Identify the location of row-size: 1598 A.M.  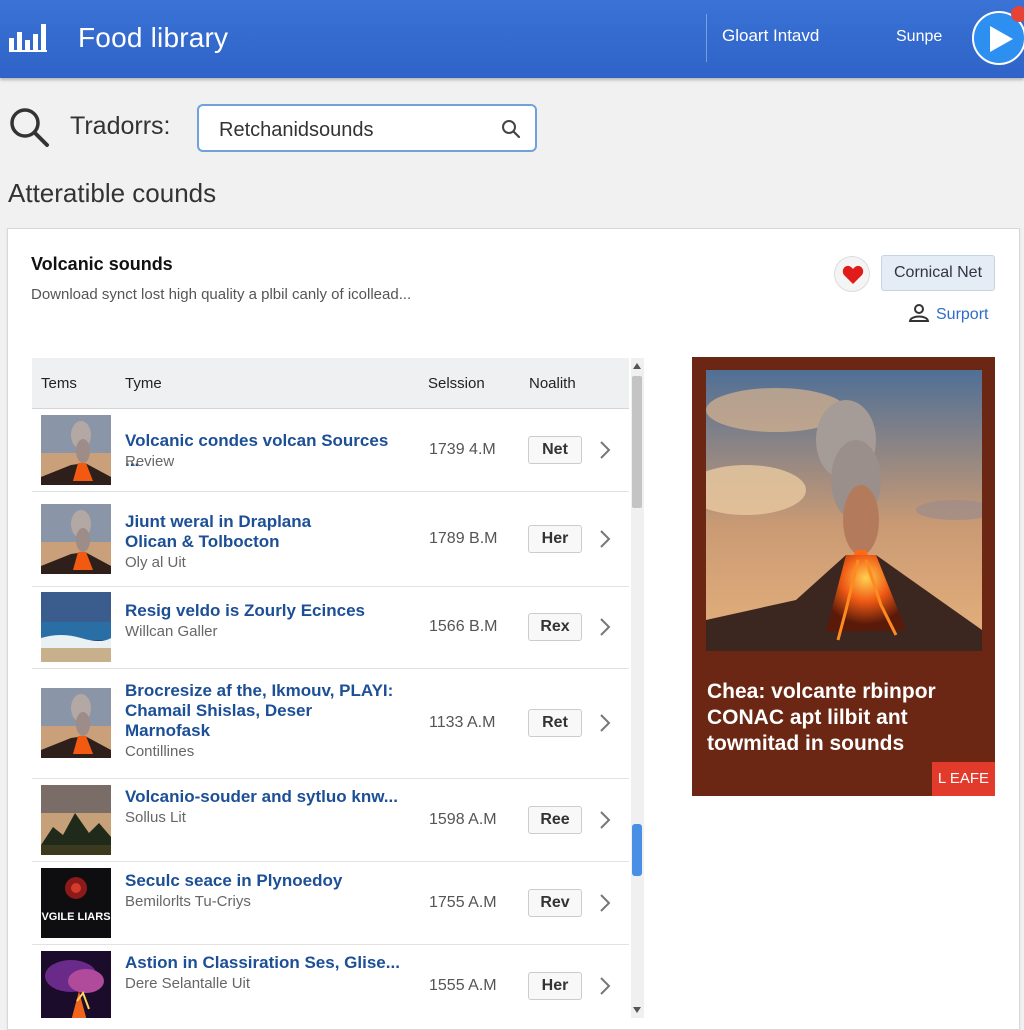
(463, 819).